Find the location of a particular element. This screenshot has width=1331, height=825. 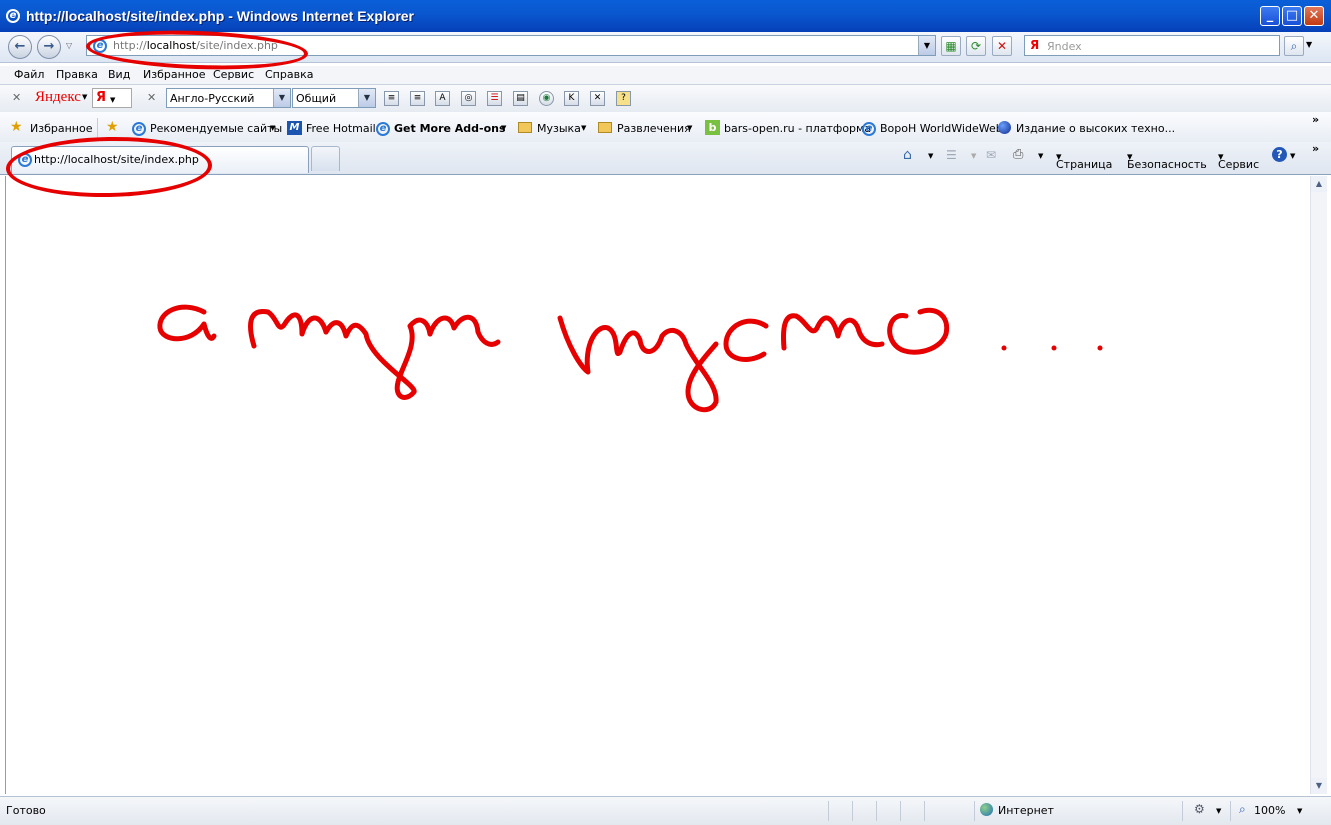

addons-icon: e is located at coordinates (383, 129).